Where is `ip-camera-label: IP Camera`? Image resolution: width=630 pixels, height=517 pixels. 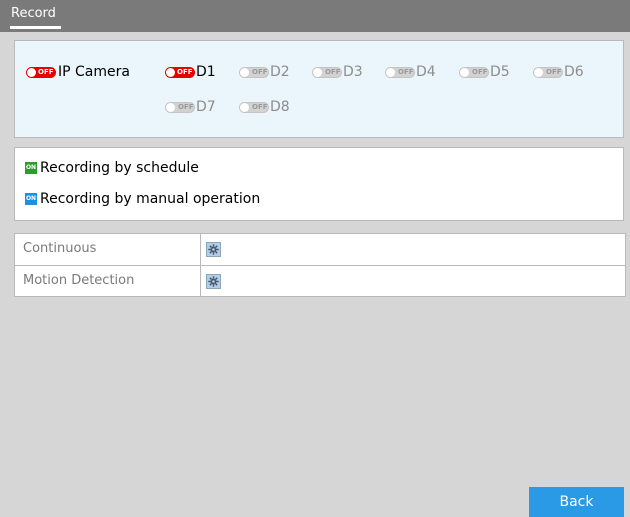
ip-camera-label: IP Camera is located at coordinates (94, 72).